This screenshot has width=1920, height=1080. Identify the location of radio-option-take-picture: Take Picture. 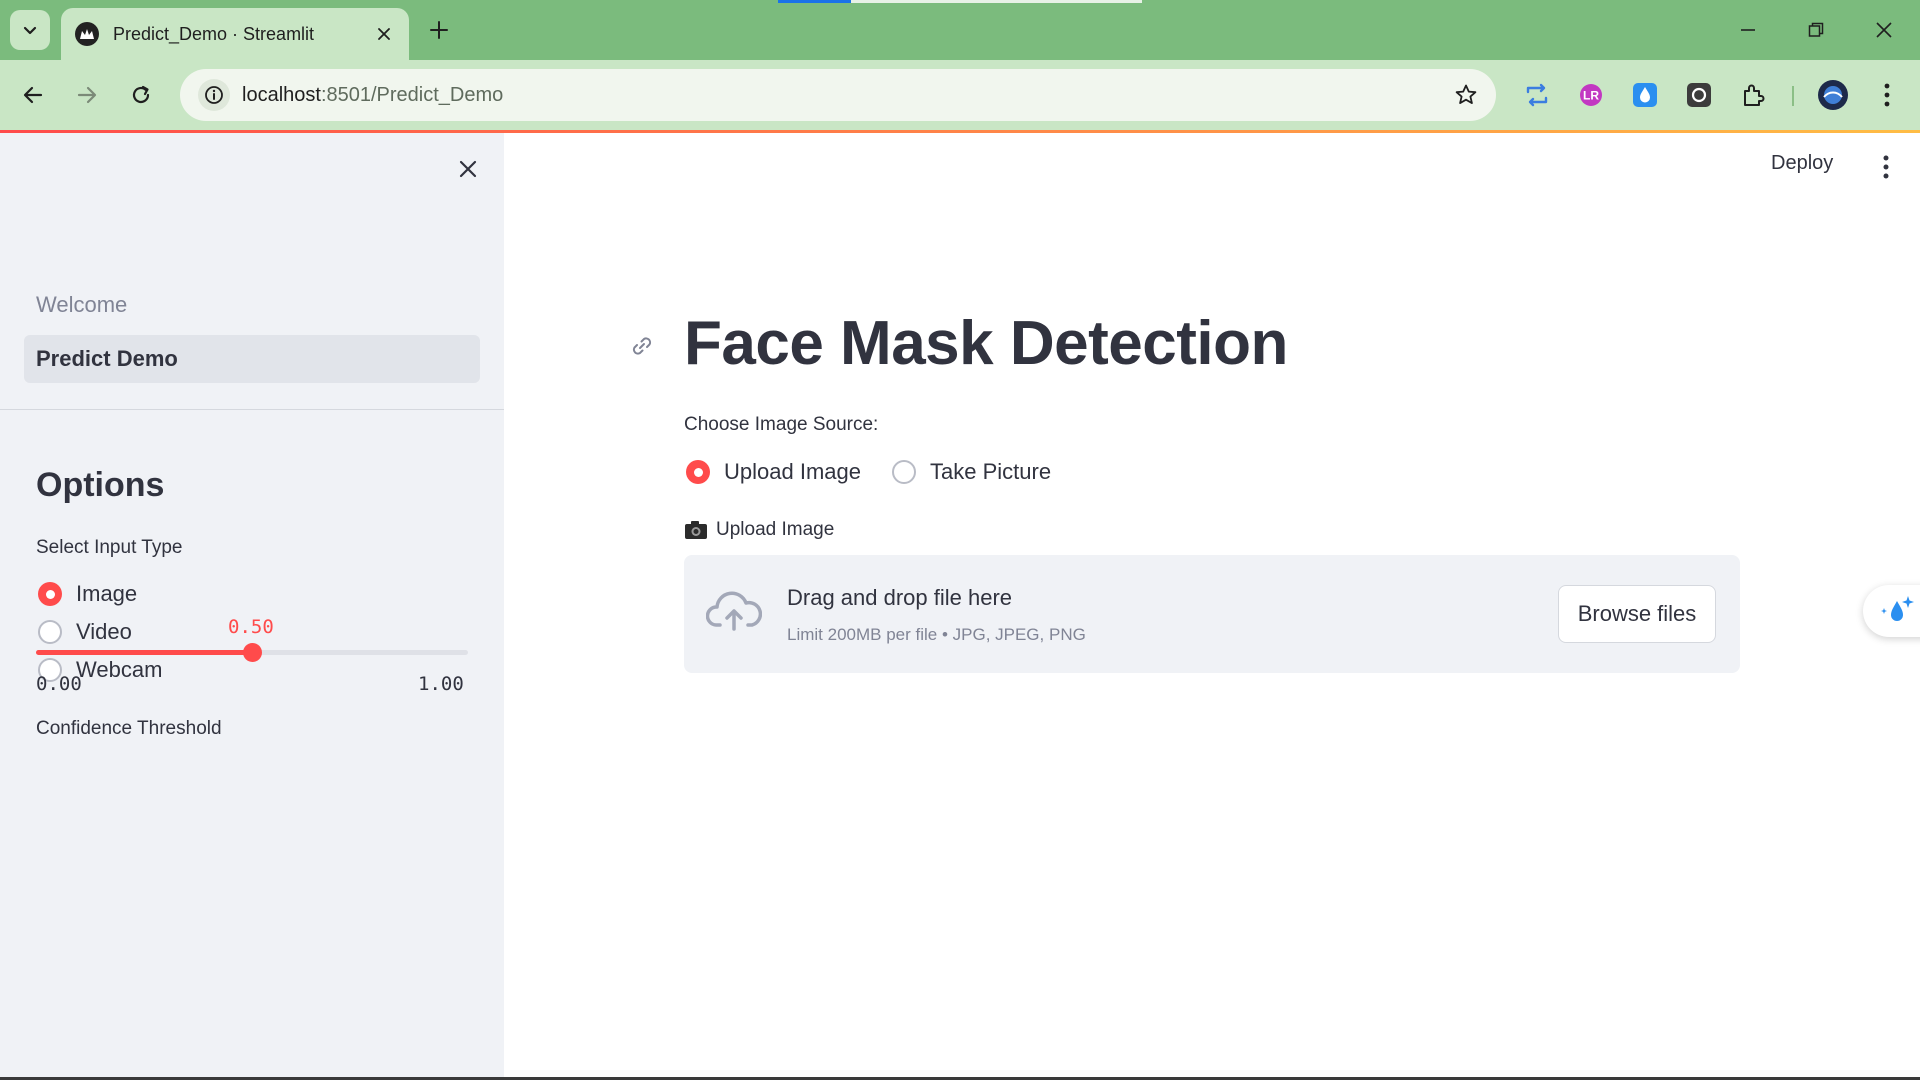
(971, 472).